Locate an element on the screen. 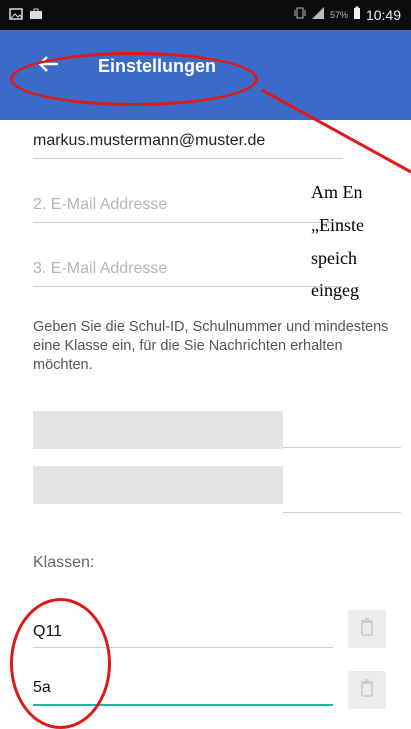 This screenshot has width=411, height=729. delete-class-1-button is located at coordinates (367, 629).